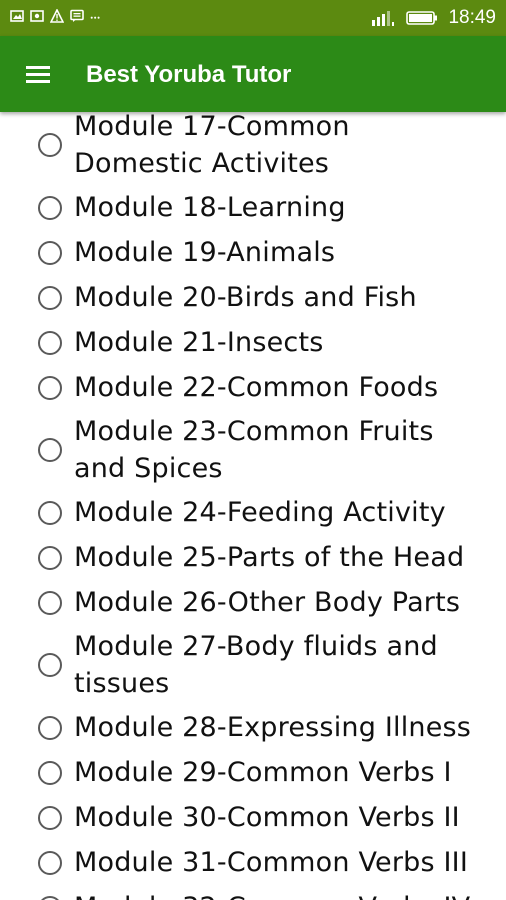 Image resolution: width=506 pixels, height=900 pixels. What do you see at coordinates (254, 431) in the screenshot?
I see `module-label: Module 23-Common Fruits` at bounding box center [254, 431].